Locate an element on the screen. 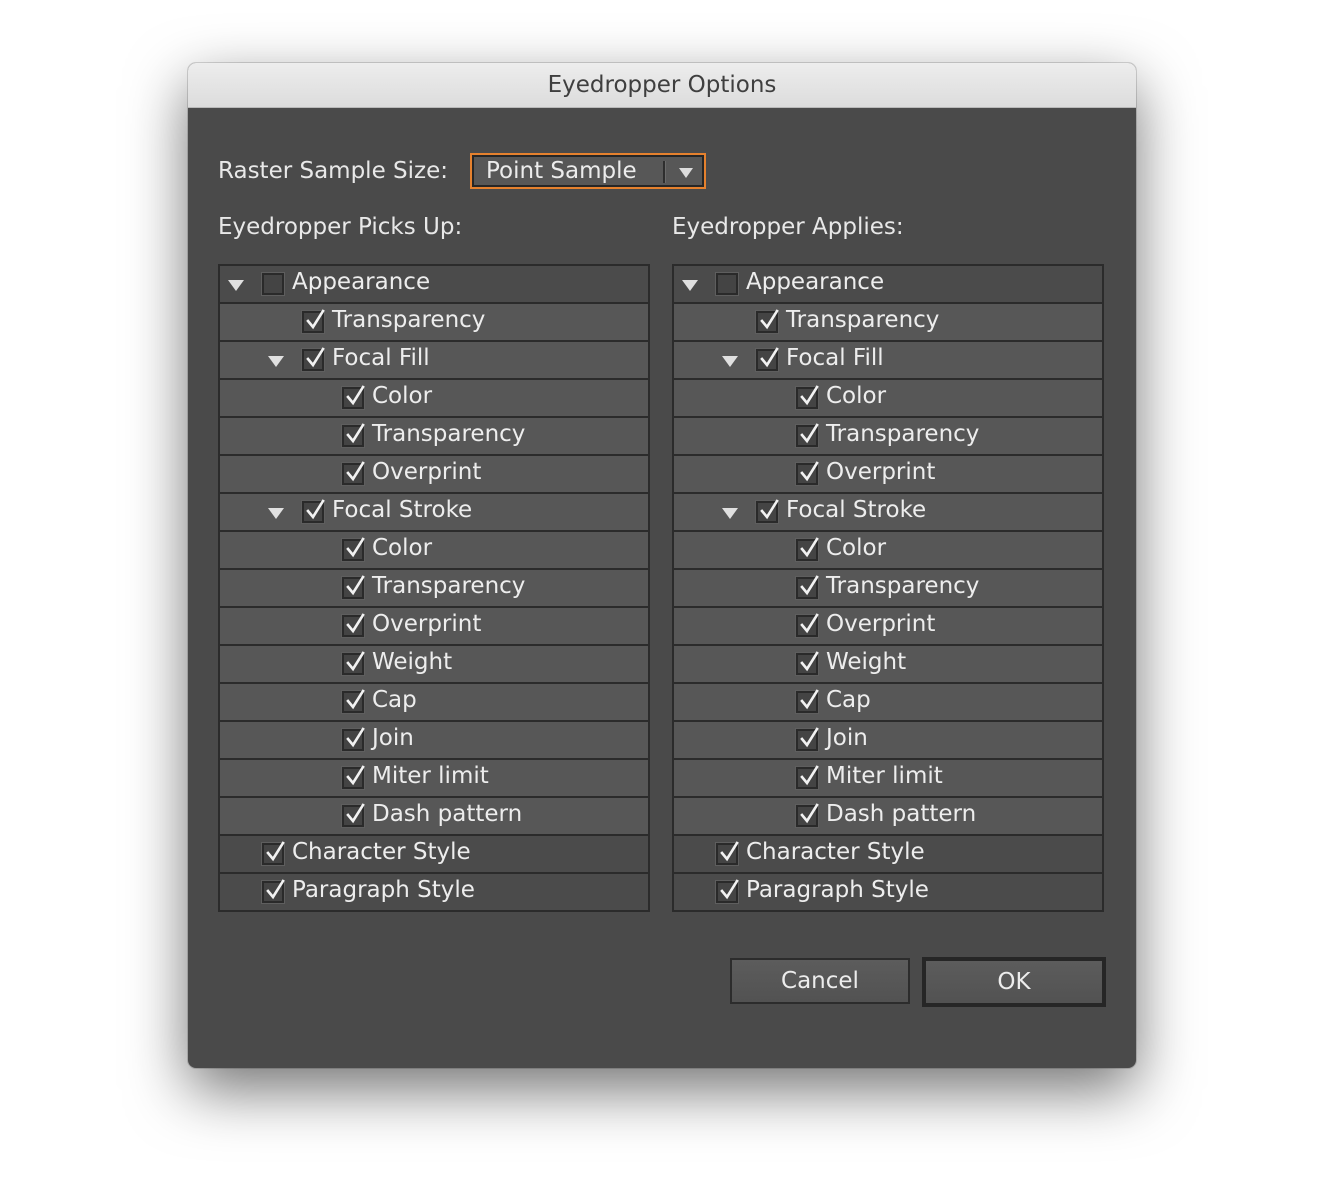  list-item-label: Character Style is located at coordinates (381, 852).